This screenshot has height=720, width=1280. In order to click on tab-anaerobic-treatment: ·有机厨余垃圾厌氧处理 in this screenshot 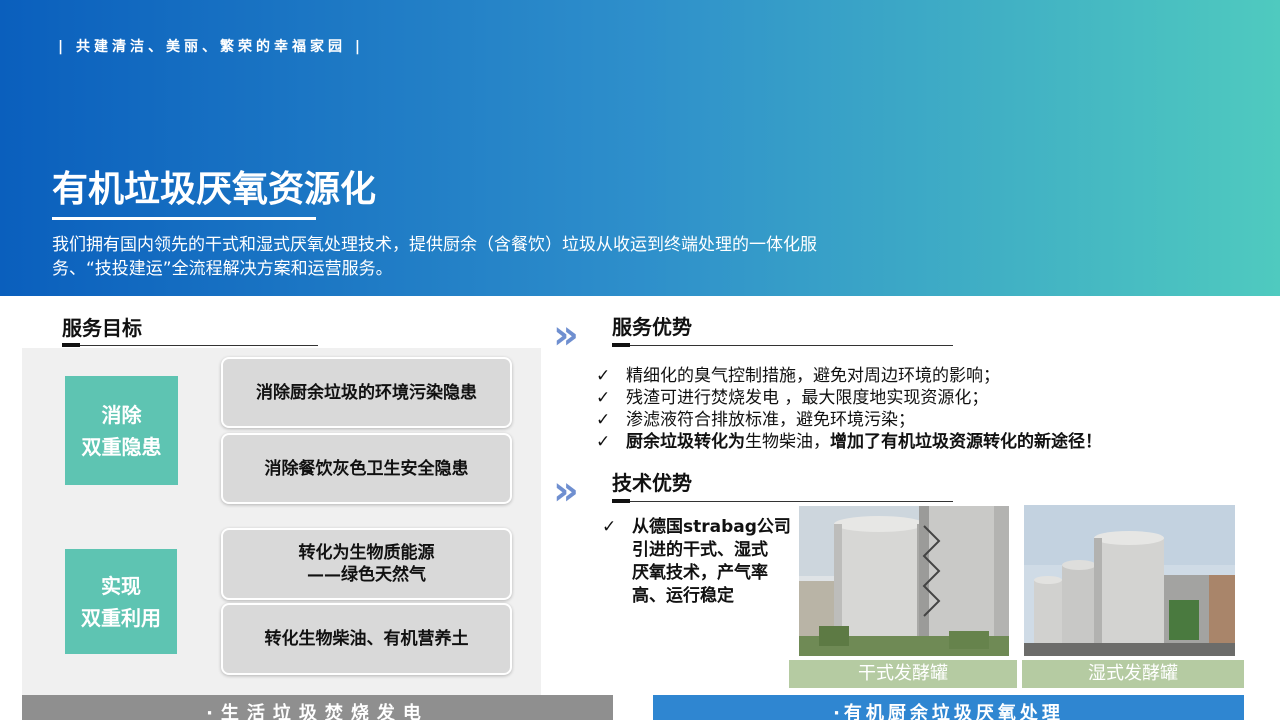, I will do `click(948, 707)`.